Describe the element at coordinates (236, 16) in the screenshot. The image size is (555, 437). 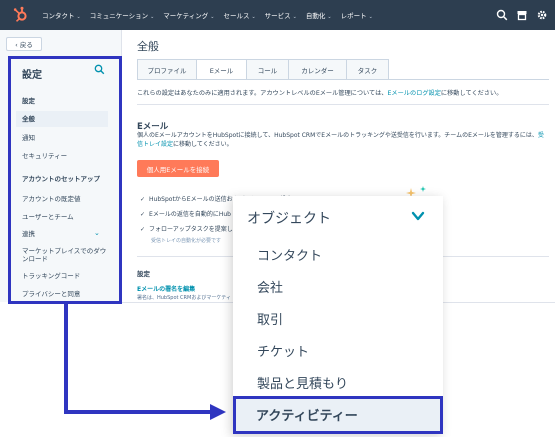
I see `nav-item-label: セールス` at that location.